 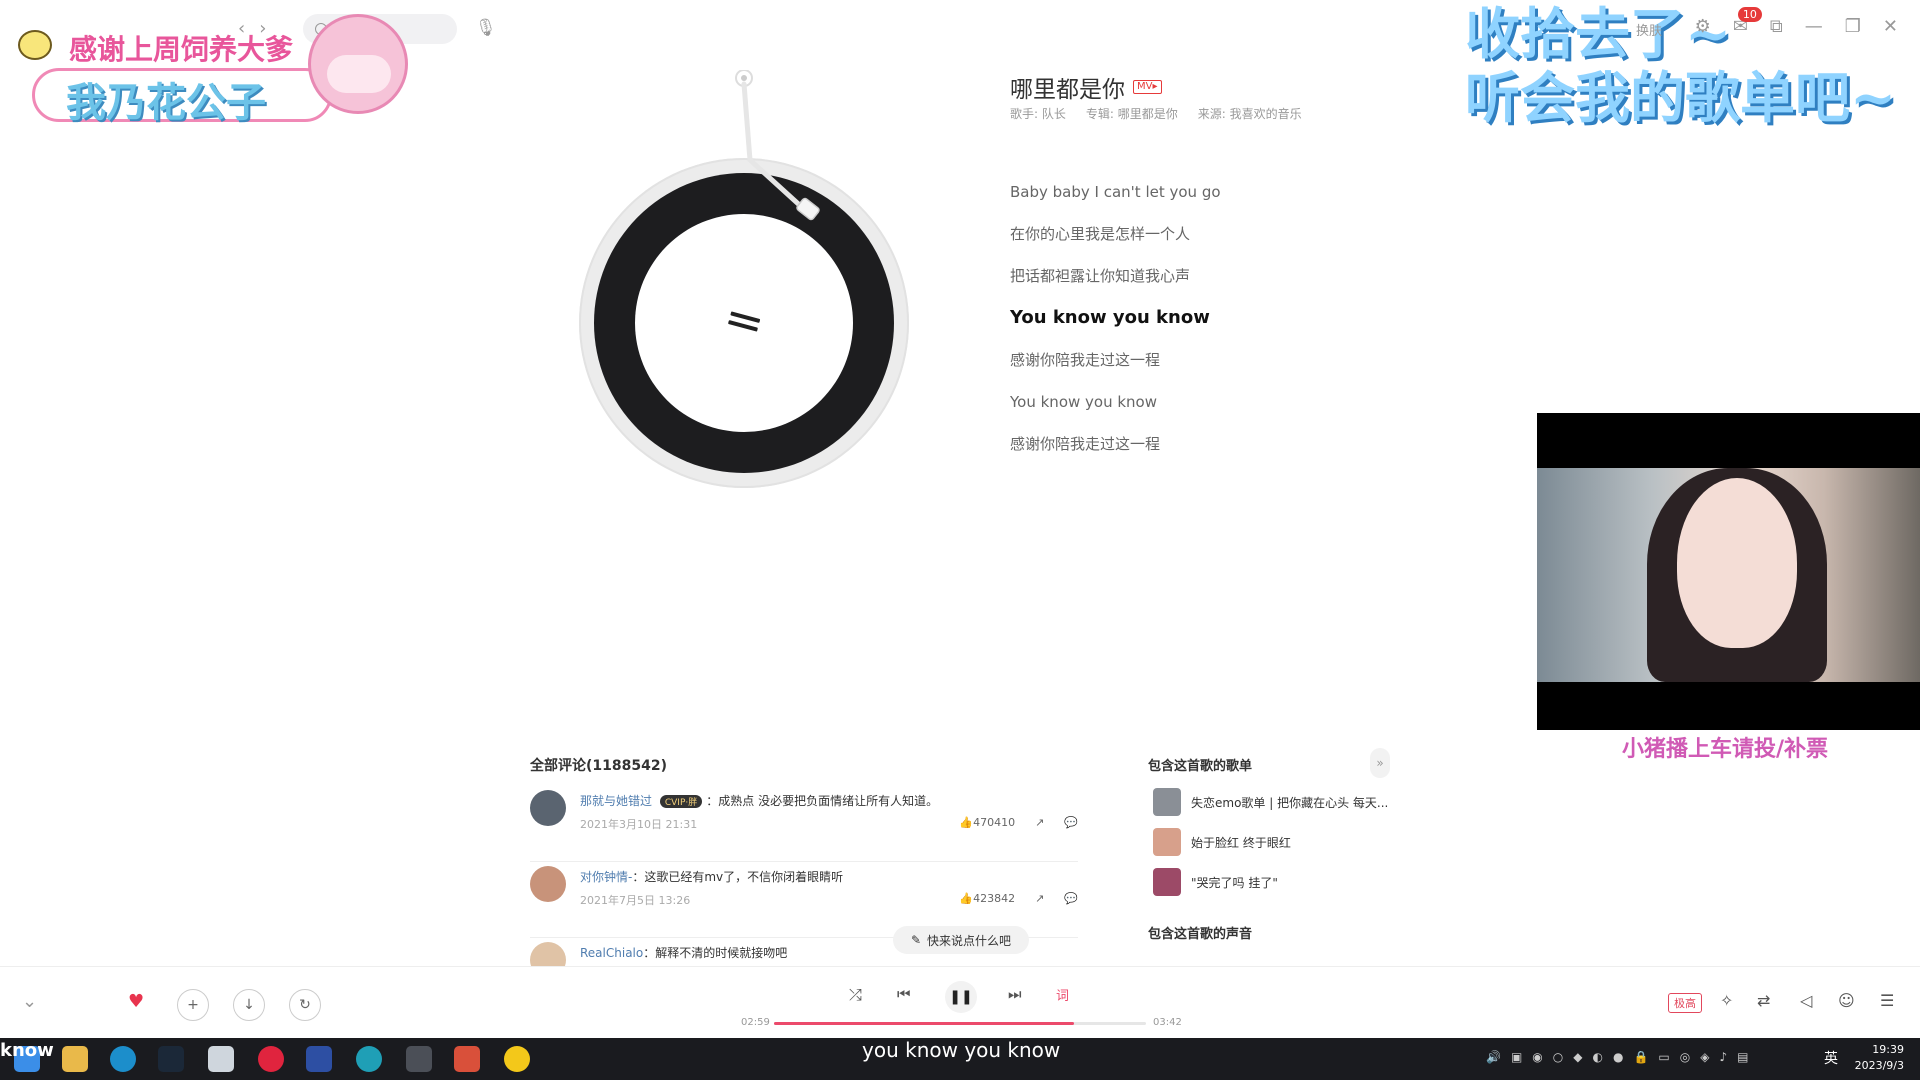 I want to click on comment-user: 对你钟情-, so click(x=606, y=877).